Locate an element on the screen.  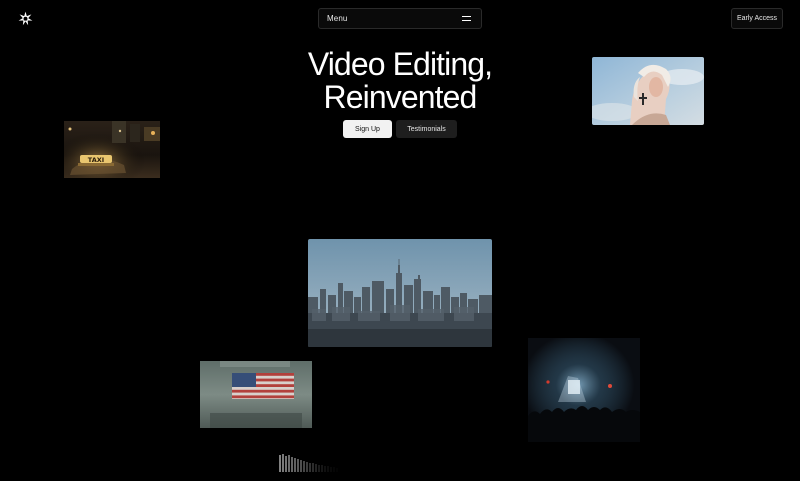
hero-title-line-2: Reinvented is located at coordinates (400, 97).